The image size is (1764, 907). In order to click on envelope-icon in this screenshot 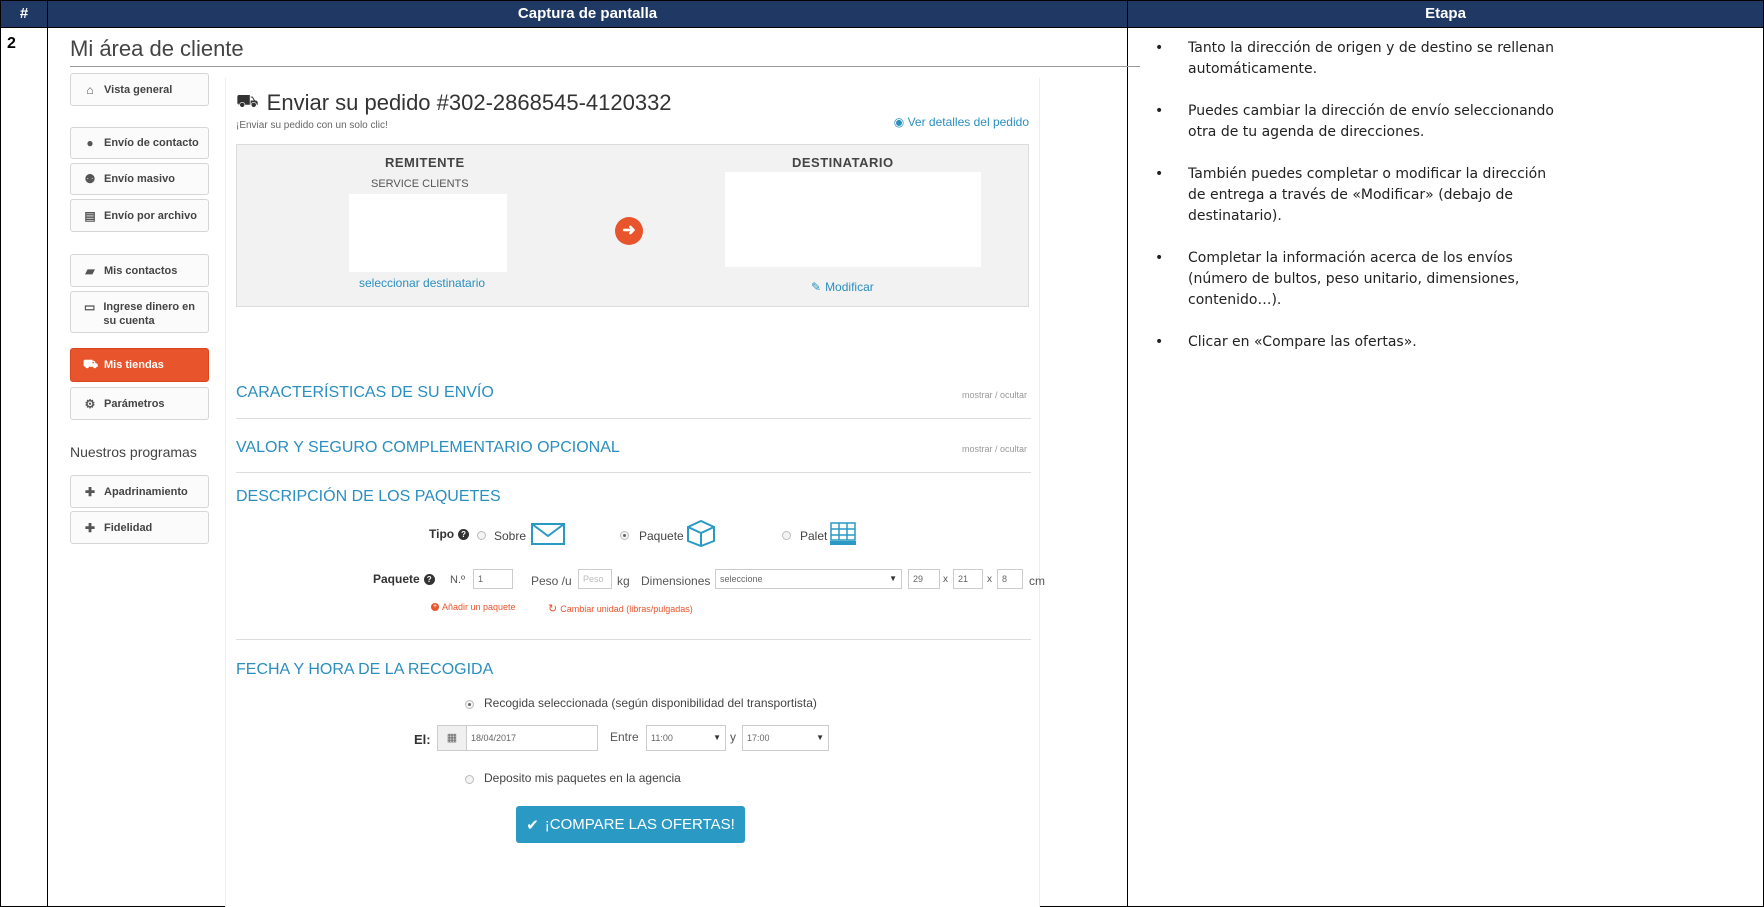, I will do `click(548, 534)`.